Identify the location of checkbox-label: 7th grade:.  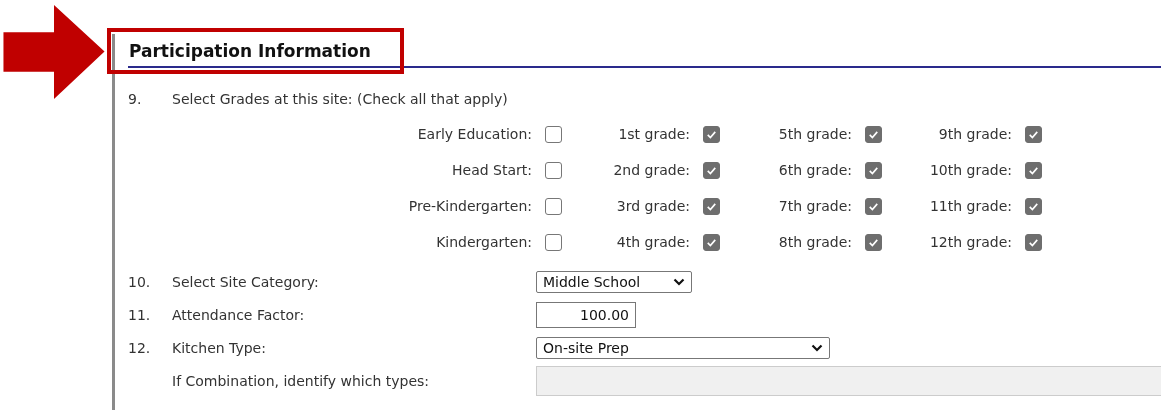
(814, 206).